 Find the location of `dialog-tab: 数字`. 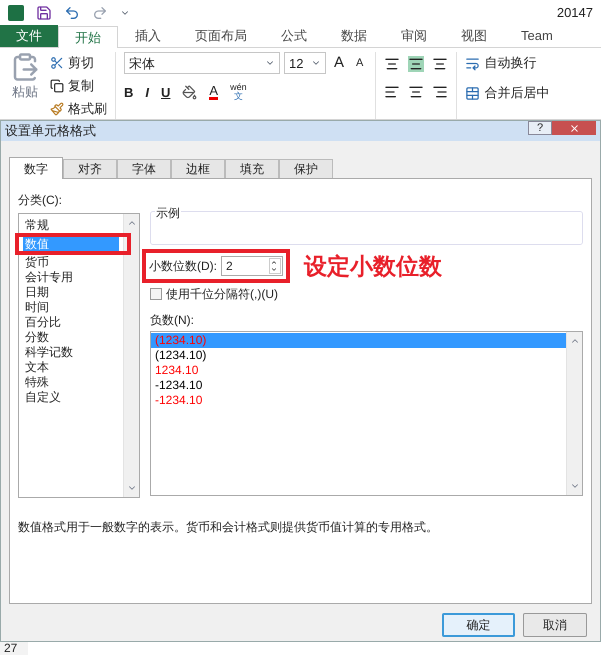

dialog-tab: 数字 is located at coordinates (36, 168).